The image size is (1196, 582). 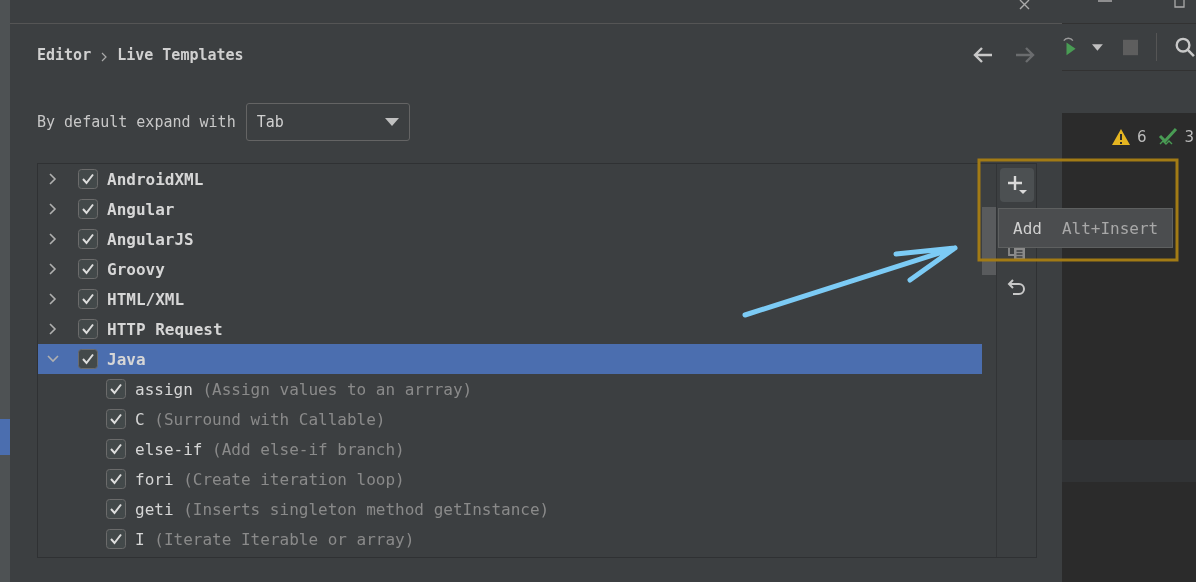 I want to click on group-name: AngularJS, so click(x=150, y=239).